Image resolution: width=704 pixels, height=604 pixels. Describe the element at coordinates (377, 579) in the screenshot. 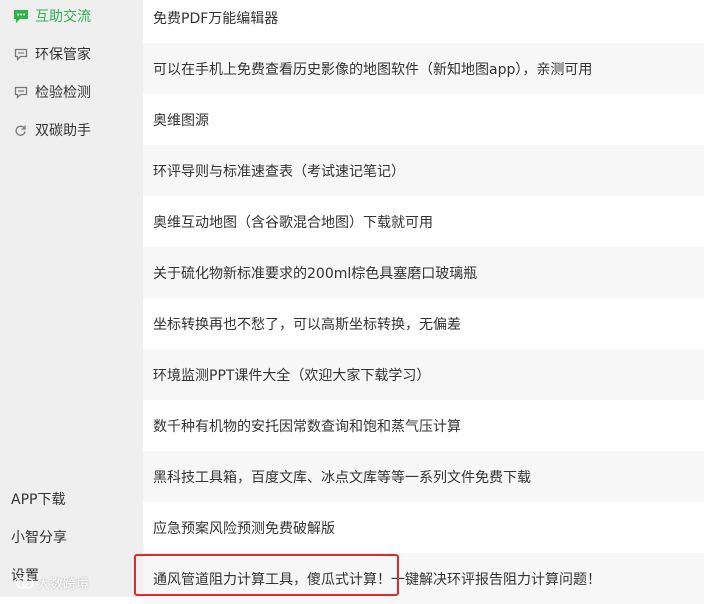

I see `list-item-title: 通风管道阻力计算工具，傻瓜式计算！一键解决环评报告阻力计算问题！` at that location.